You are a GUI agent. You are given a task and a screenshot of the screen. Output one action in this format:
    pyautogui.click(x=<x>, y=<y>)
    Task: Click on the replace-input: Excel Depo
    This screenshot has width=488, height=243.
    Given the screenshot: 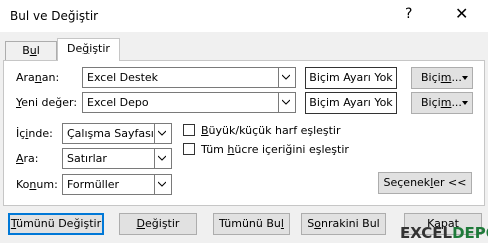 What is the action you would take?
    pyautogui.click(x=180, y=102)
    